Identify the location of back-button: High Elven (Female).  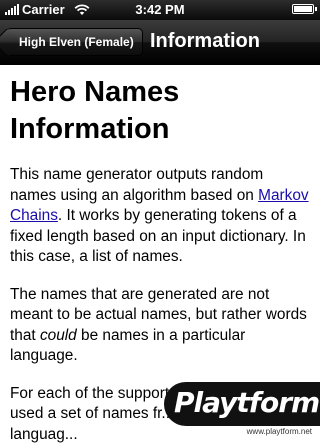
(74, 42).